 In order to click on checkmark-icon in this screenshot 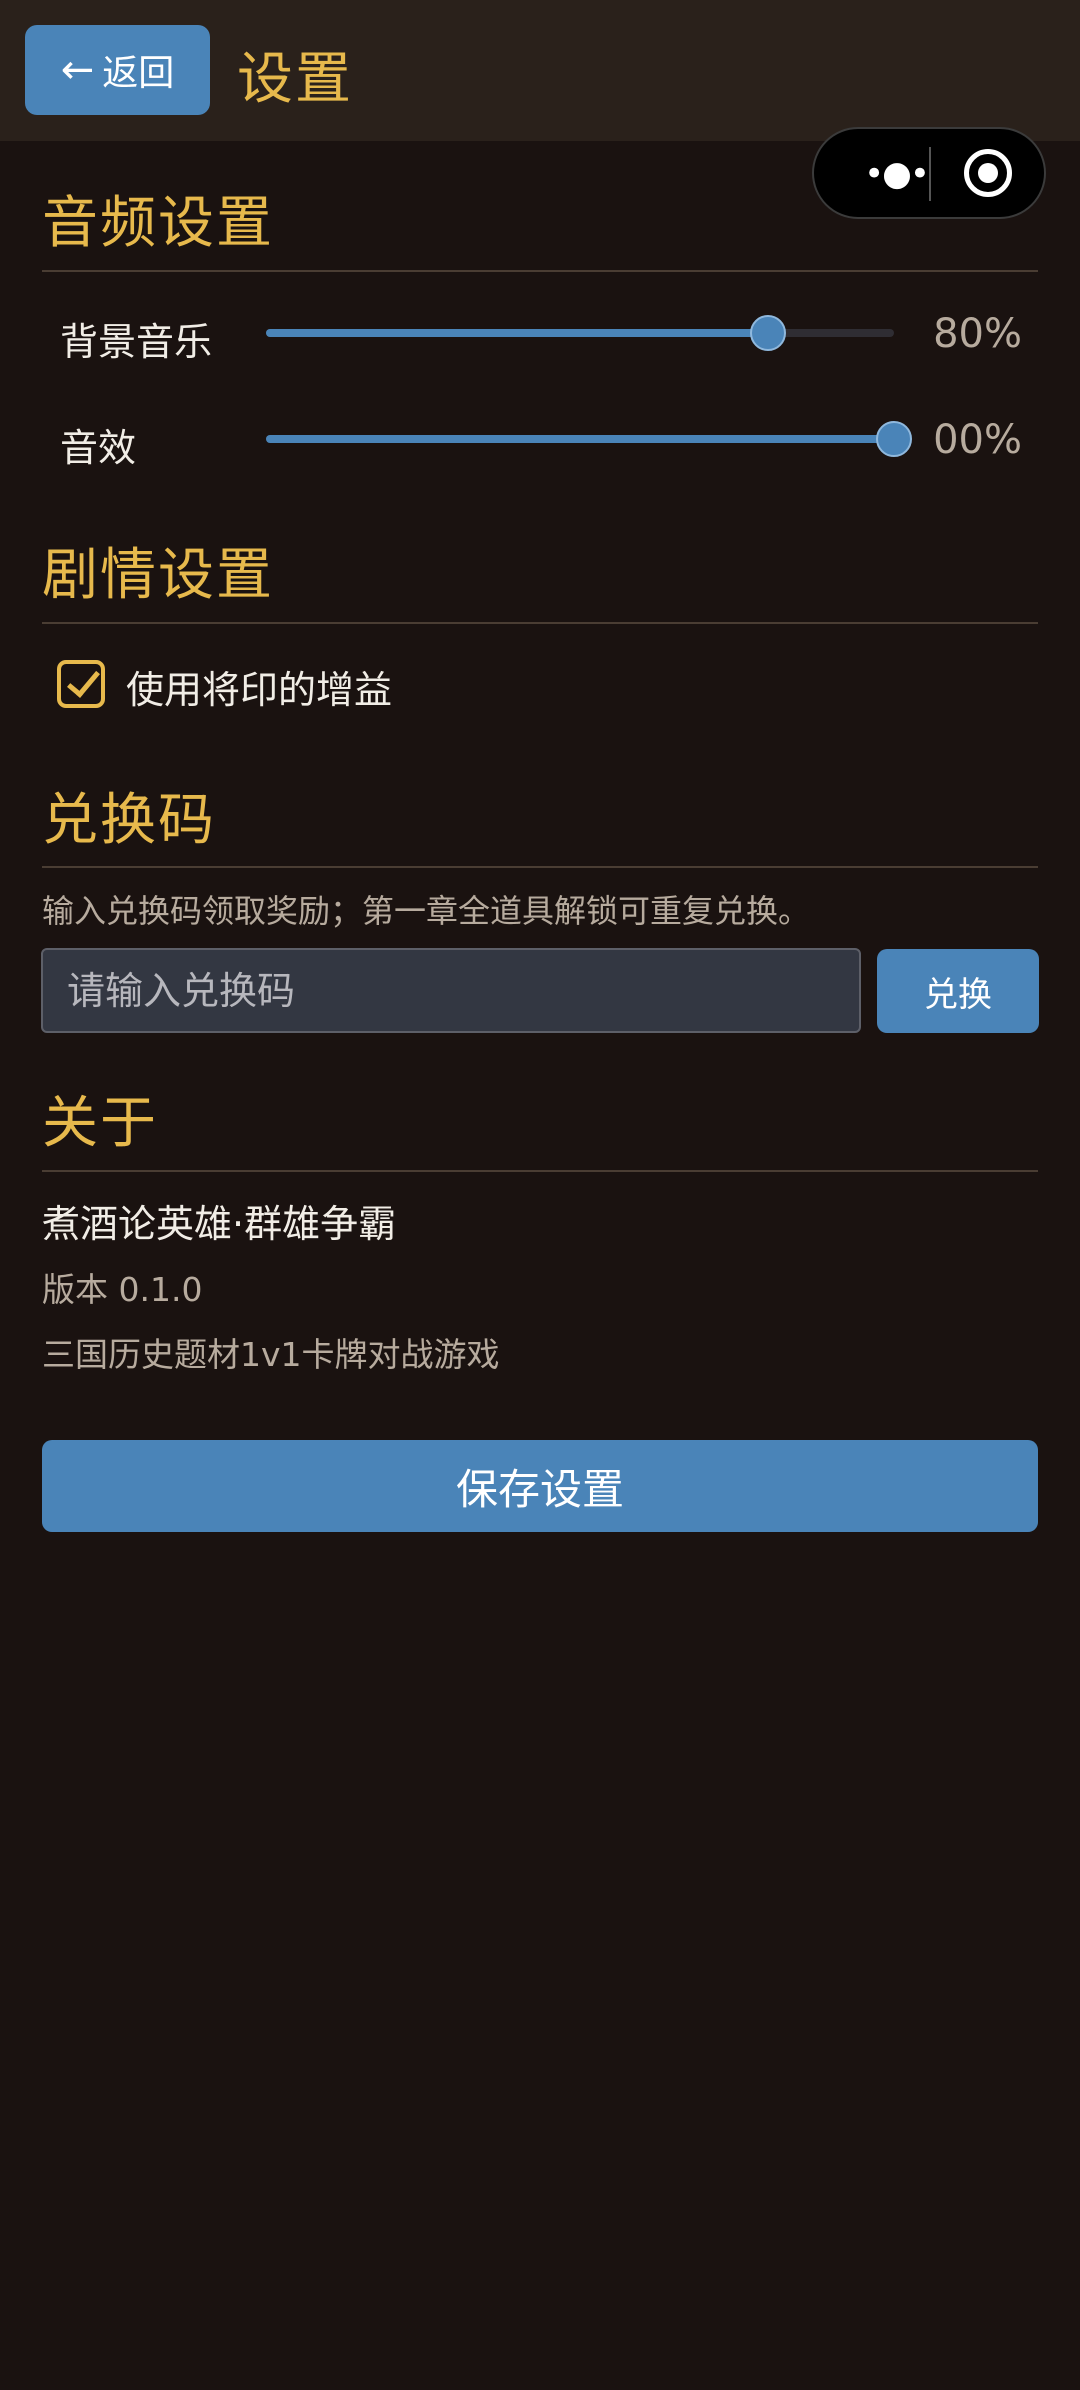, I will do `click(83, 680)`.